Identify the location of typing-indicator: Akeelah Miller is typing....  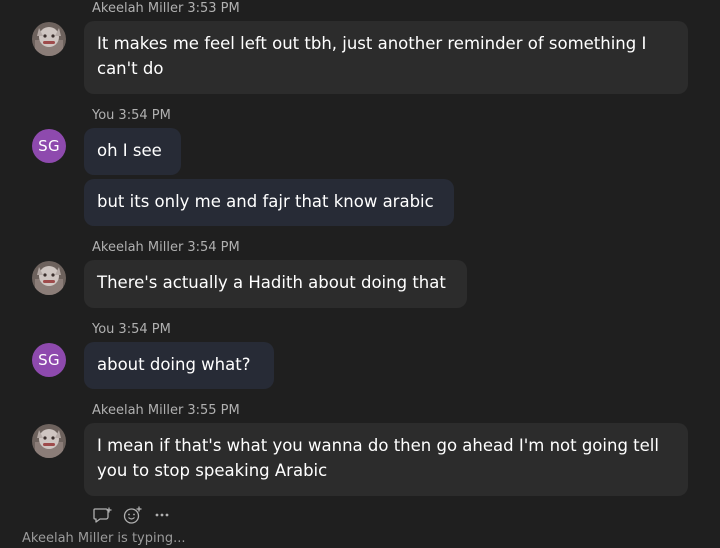
(104, 538).